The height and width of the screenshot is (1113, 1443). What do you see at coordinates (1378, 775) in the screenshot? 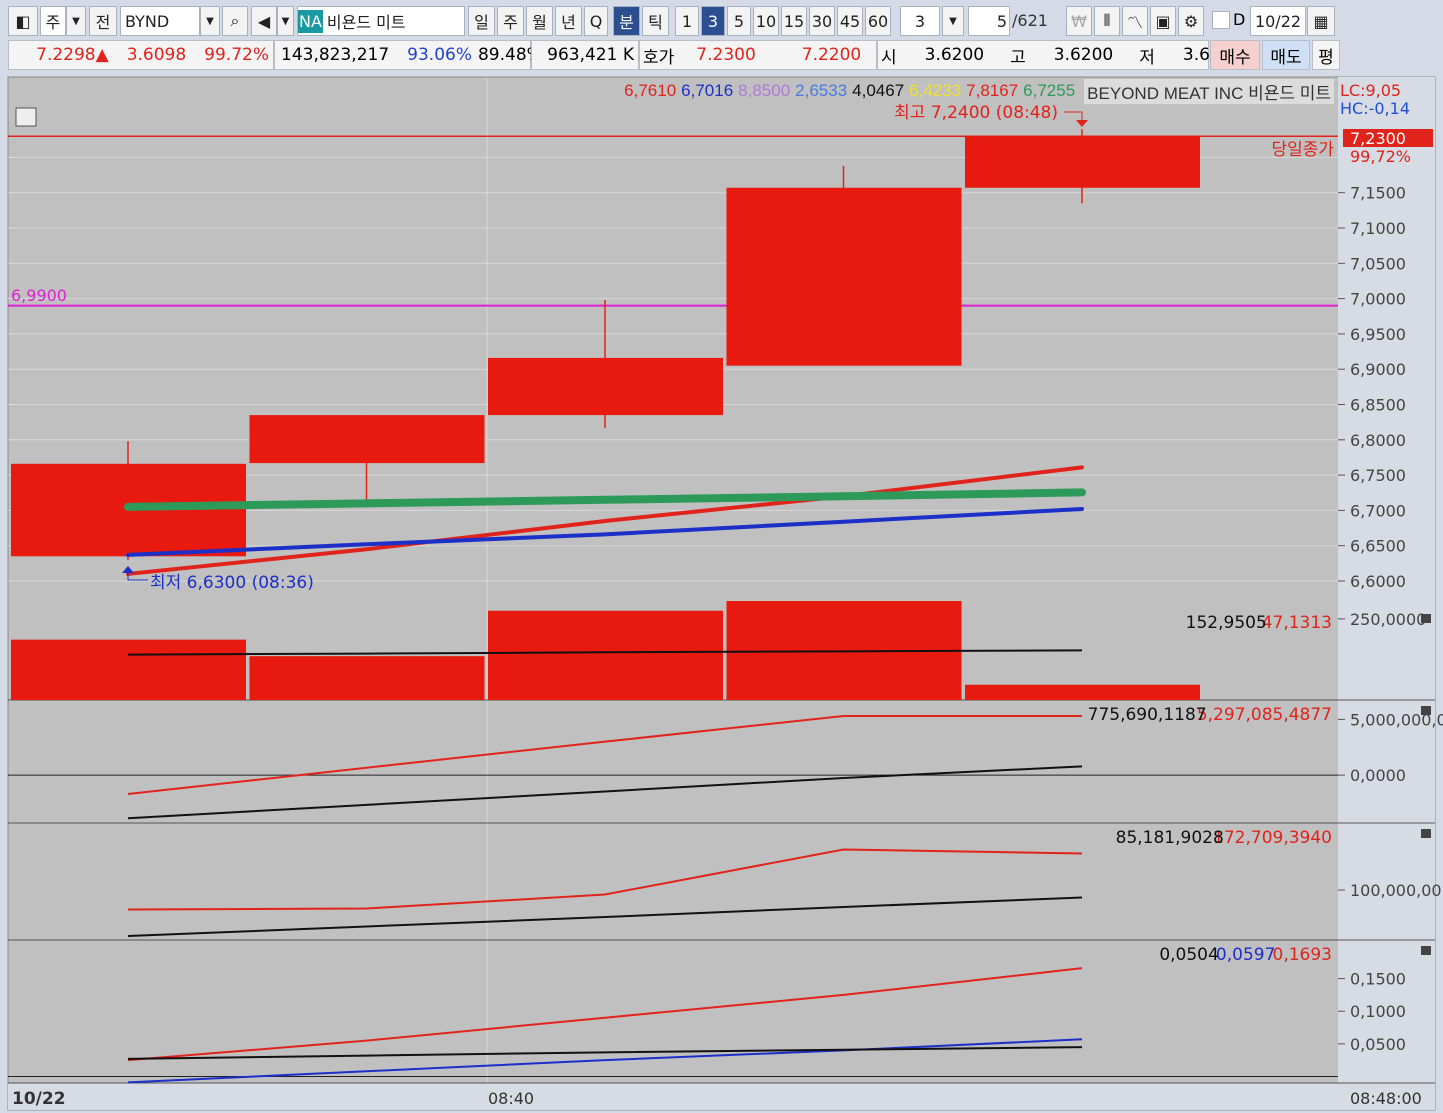
I see `y-tick-label: 0,0000` at bounding box center [1378, 775].